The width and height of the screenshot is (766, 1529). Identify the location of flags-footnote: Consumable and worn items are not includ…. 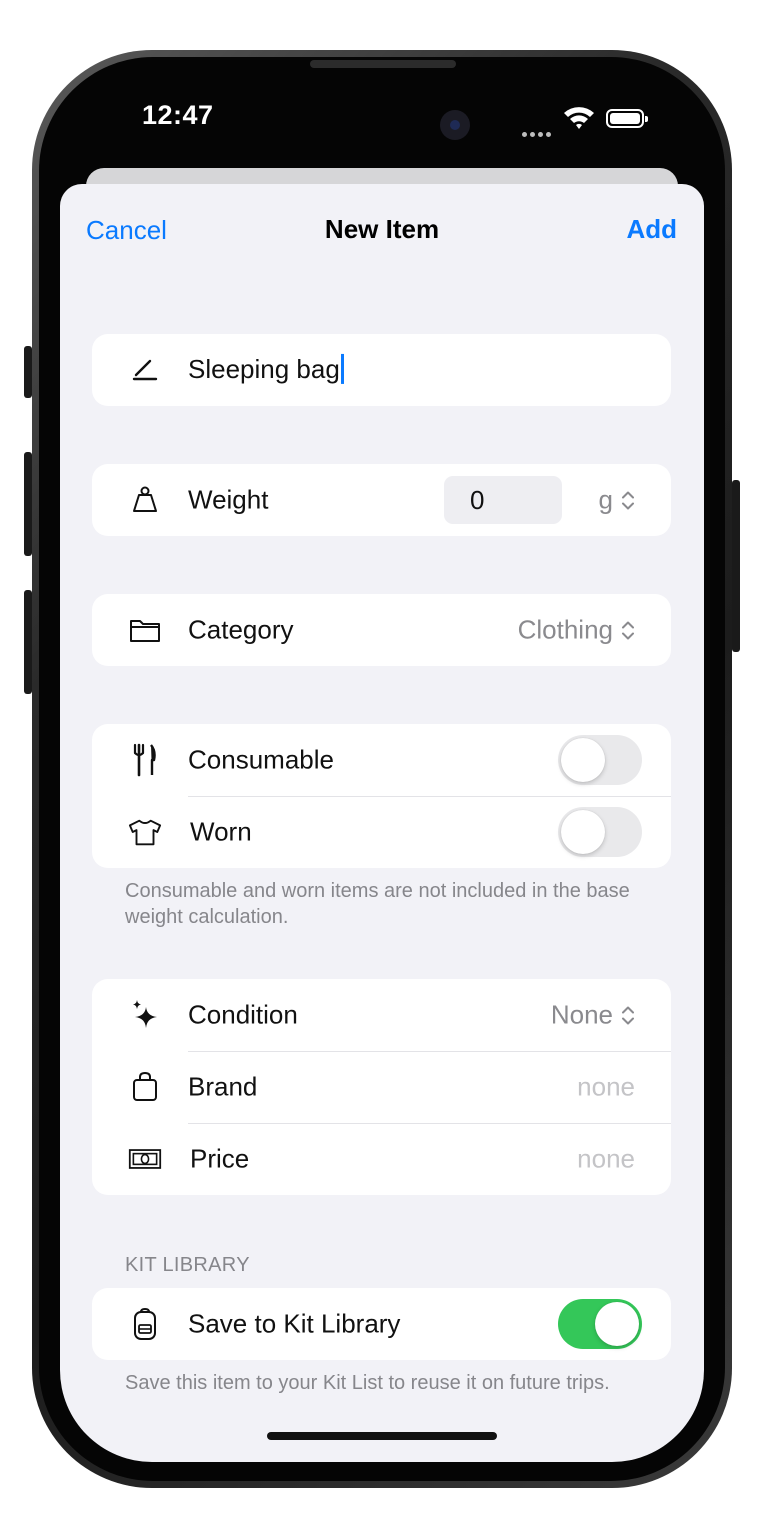
(377, 904).